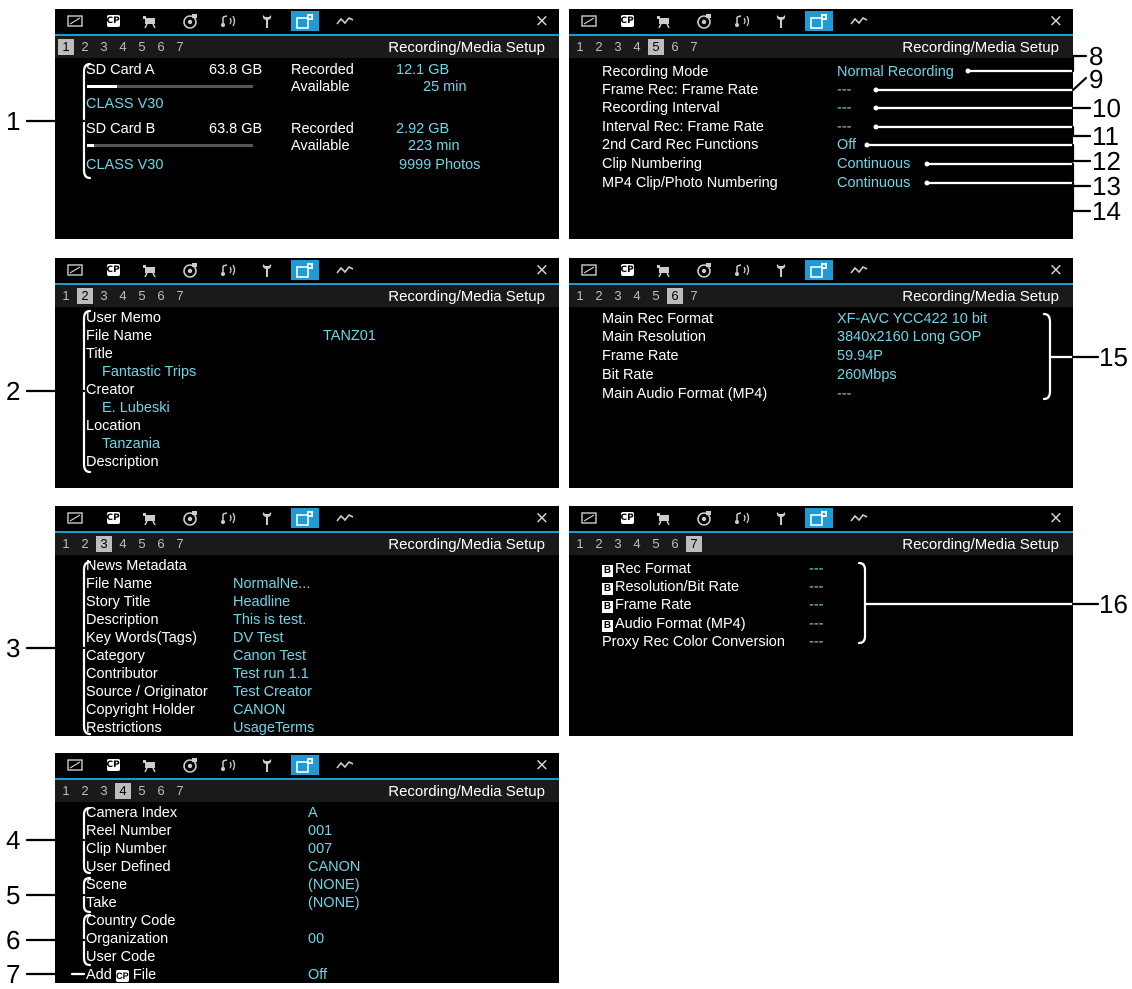  Describe the element at coordinates (1096, 79) in the screenshot. I see `callout-9: 9` at that location.